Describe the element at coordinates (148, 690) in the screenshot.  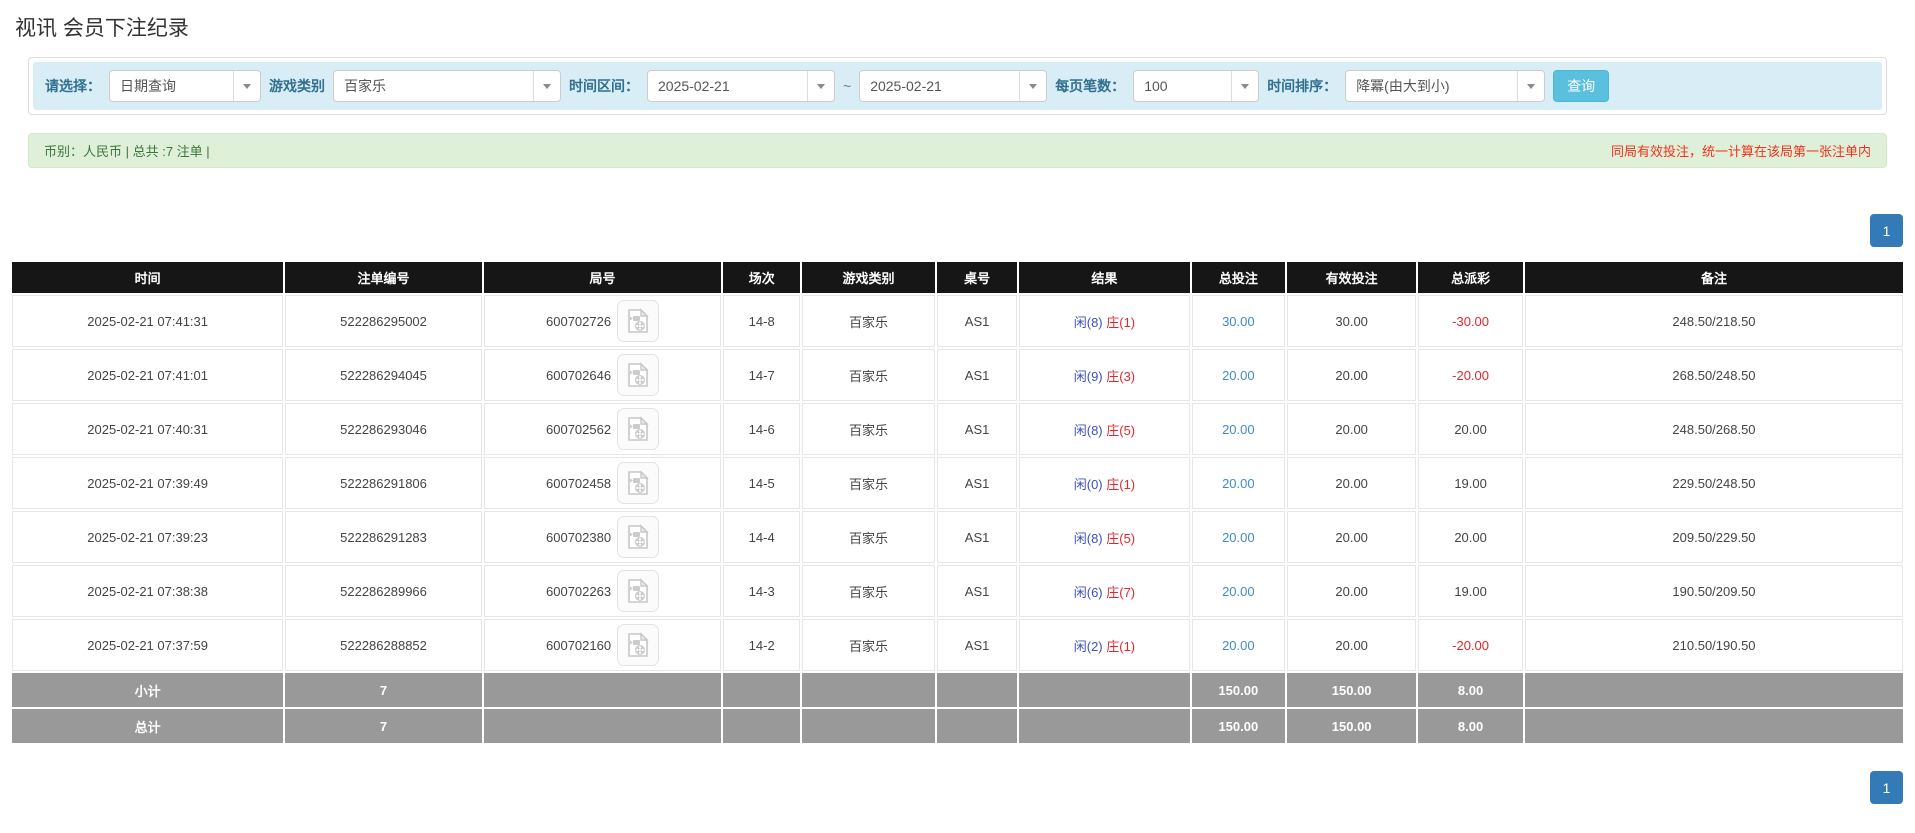
I see `subtotal-label: 小计` at that location.